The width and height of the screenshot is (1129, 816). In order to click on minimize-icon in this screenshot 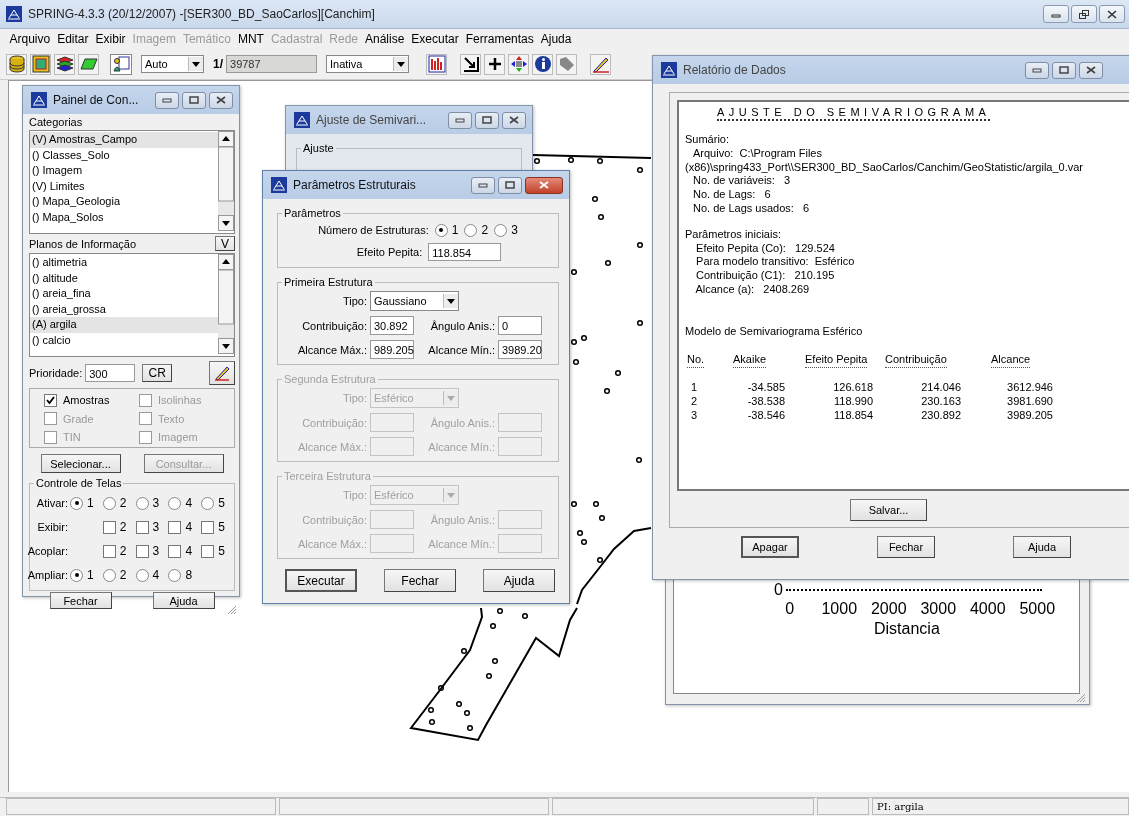, I will do `click(1037, 70)`.